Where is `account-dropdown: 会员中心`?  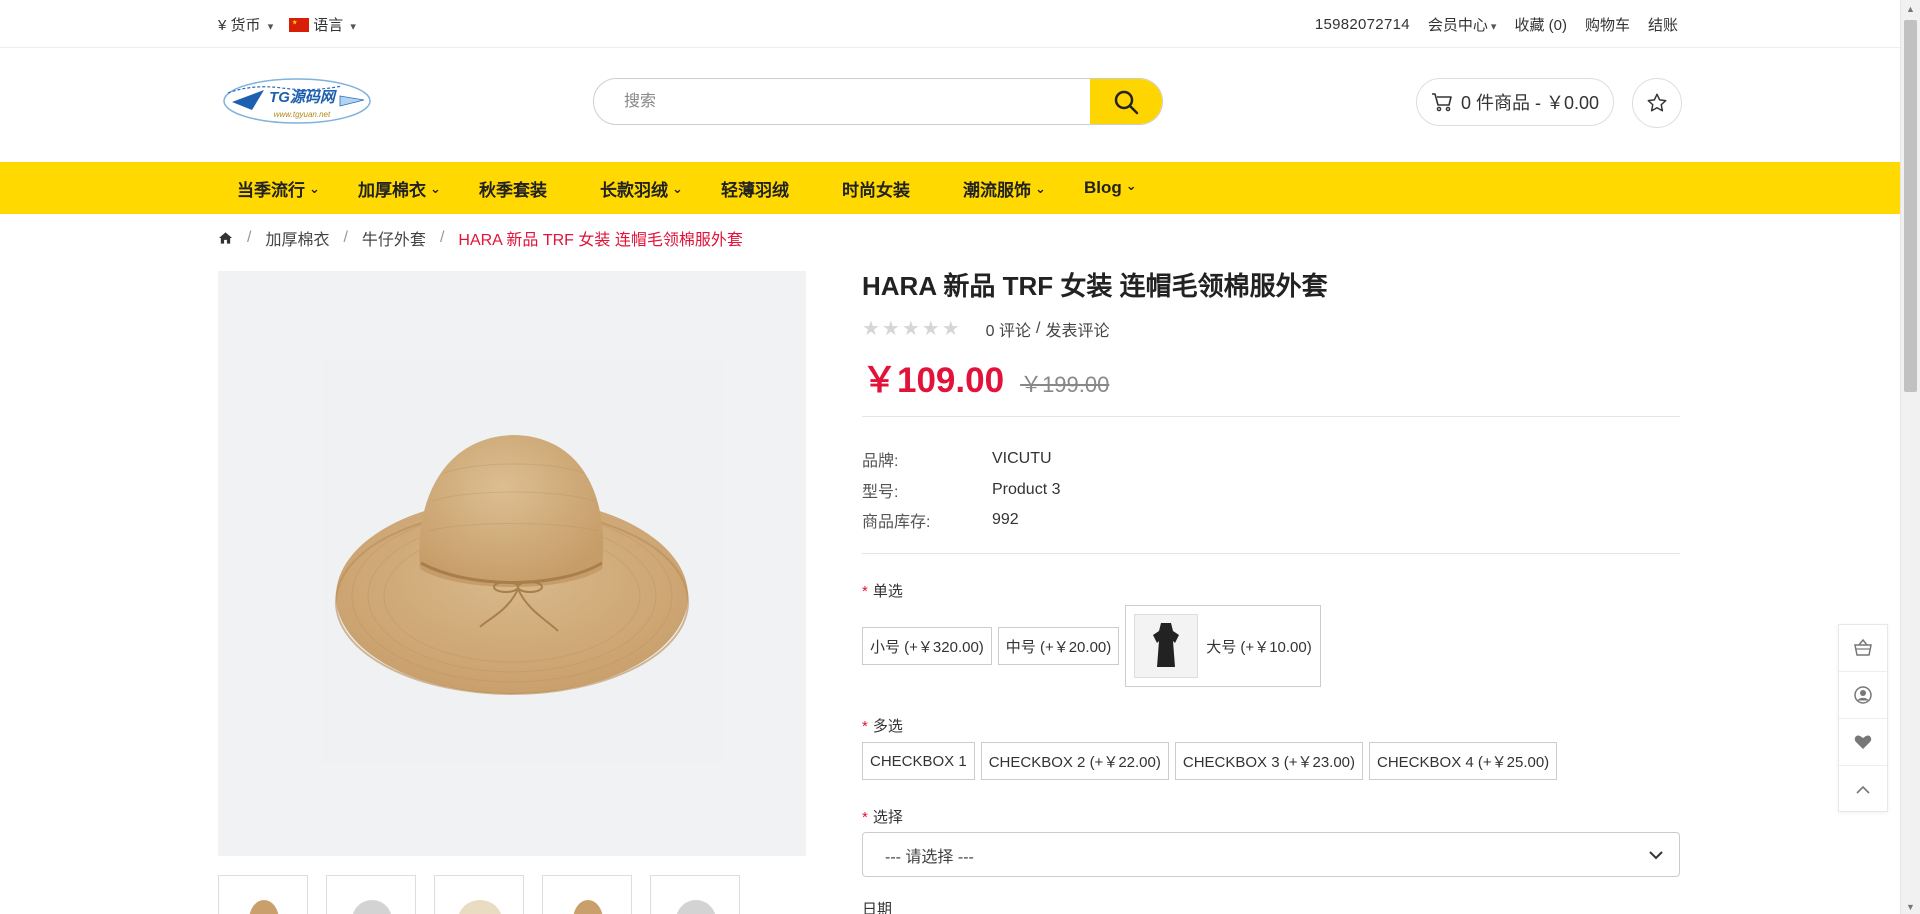 account-dropdown: 会员中心 is located at coordinates (1462, 24).